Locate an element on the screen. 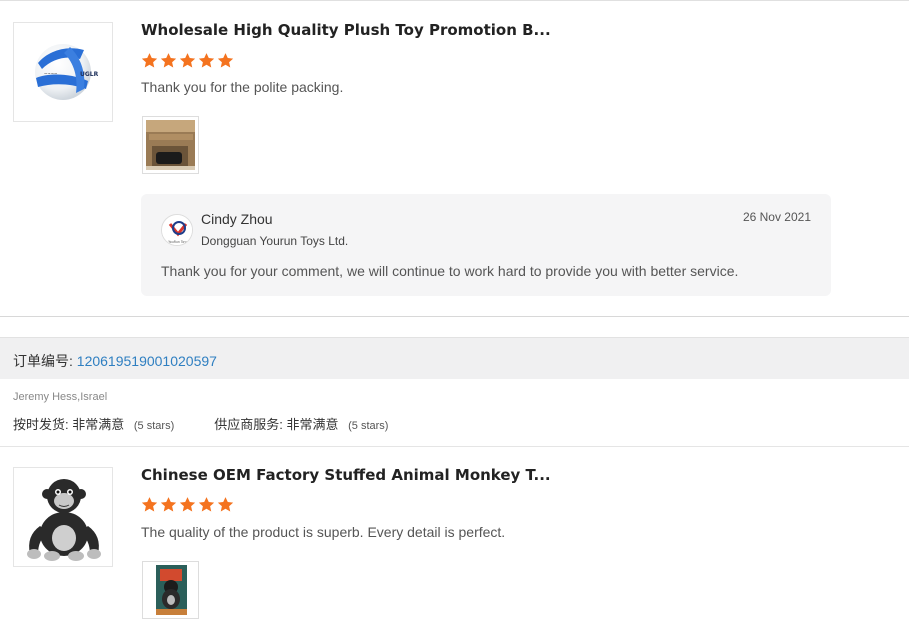 This screenshot has width=909, height=635. rating-stars is located at coordinates (187, 504).